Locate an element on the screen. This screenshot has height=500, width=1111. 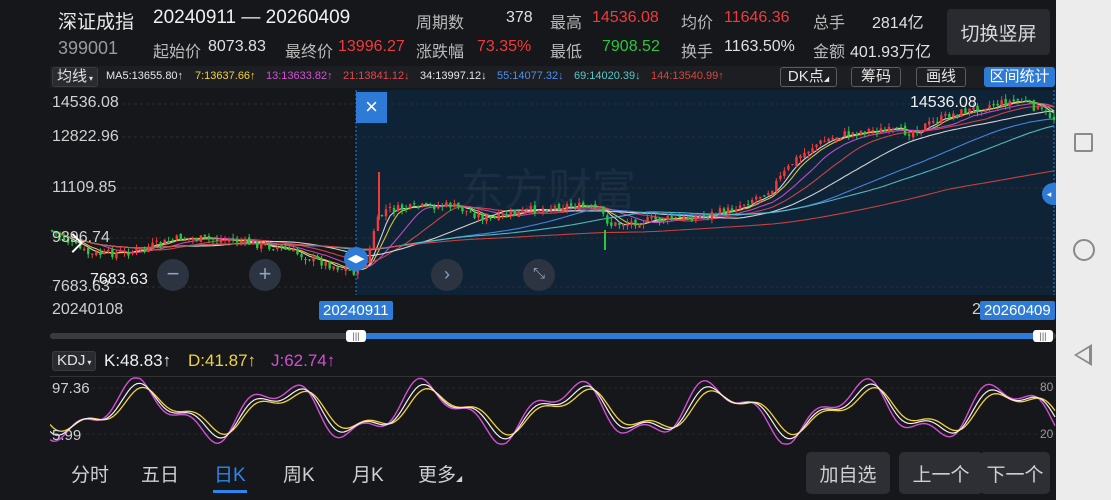
ma-selector: 均线 ▾ is located at coordinates (75, 77).